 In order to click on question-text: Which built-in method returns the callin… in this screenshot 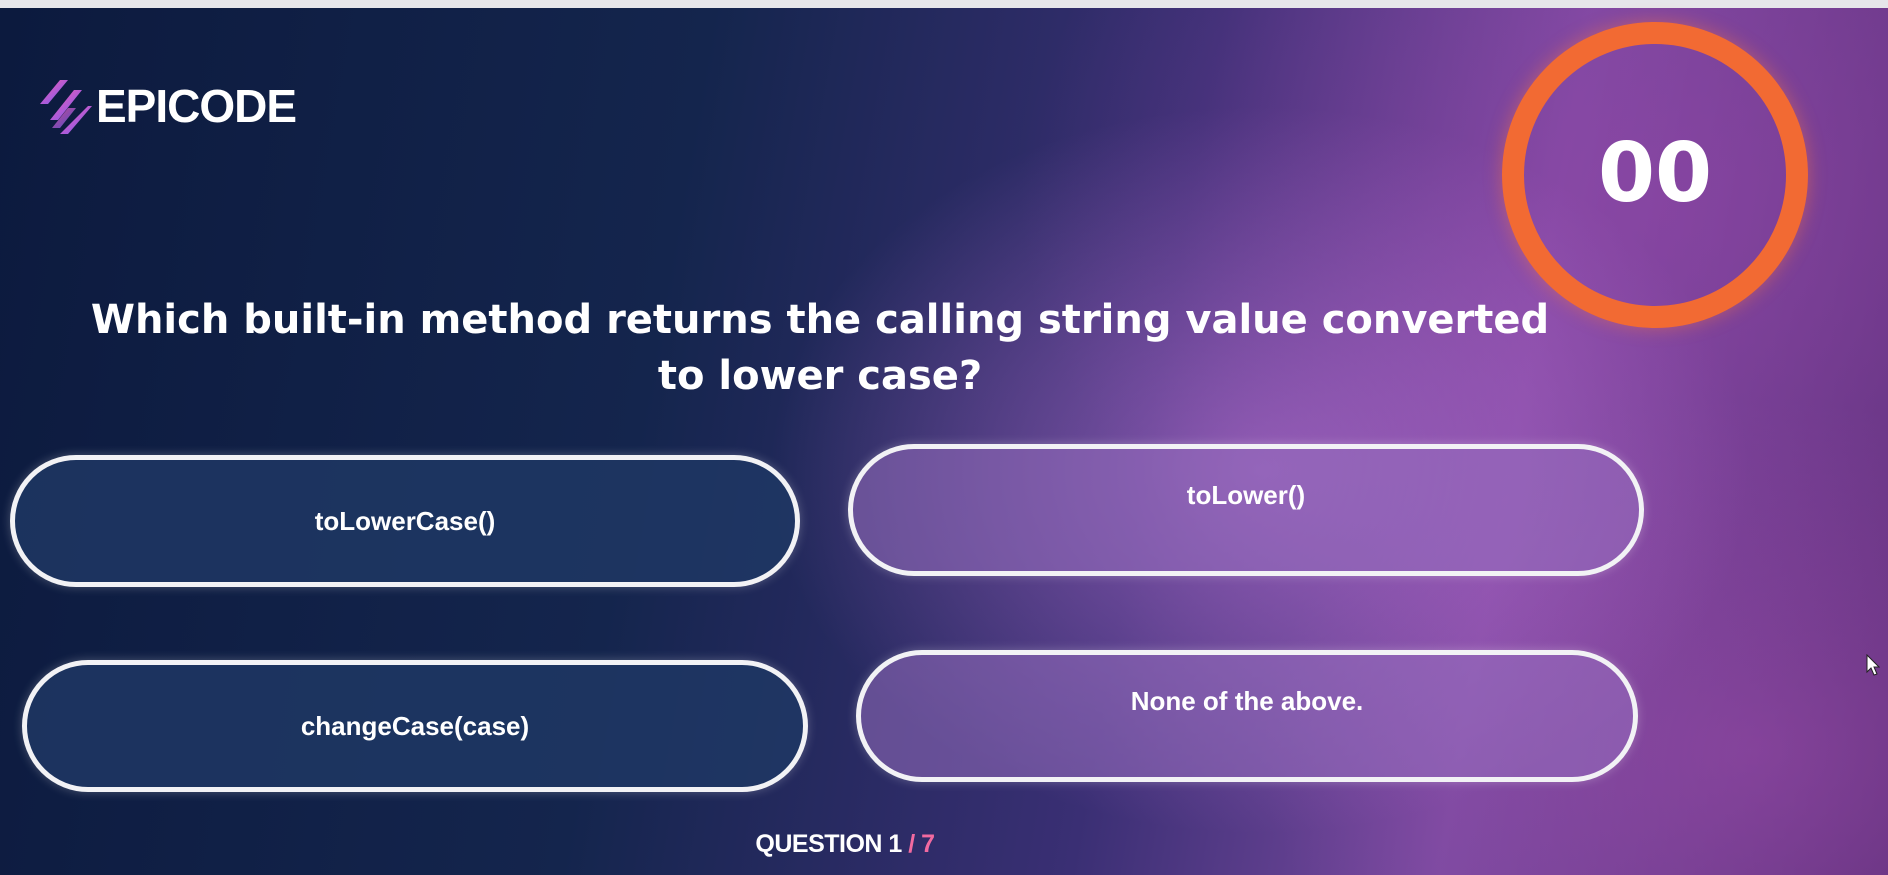, I will do `click(820, 348)`.